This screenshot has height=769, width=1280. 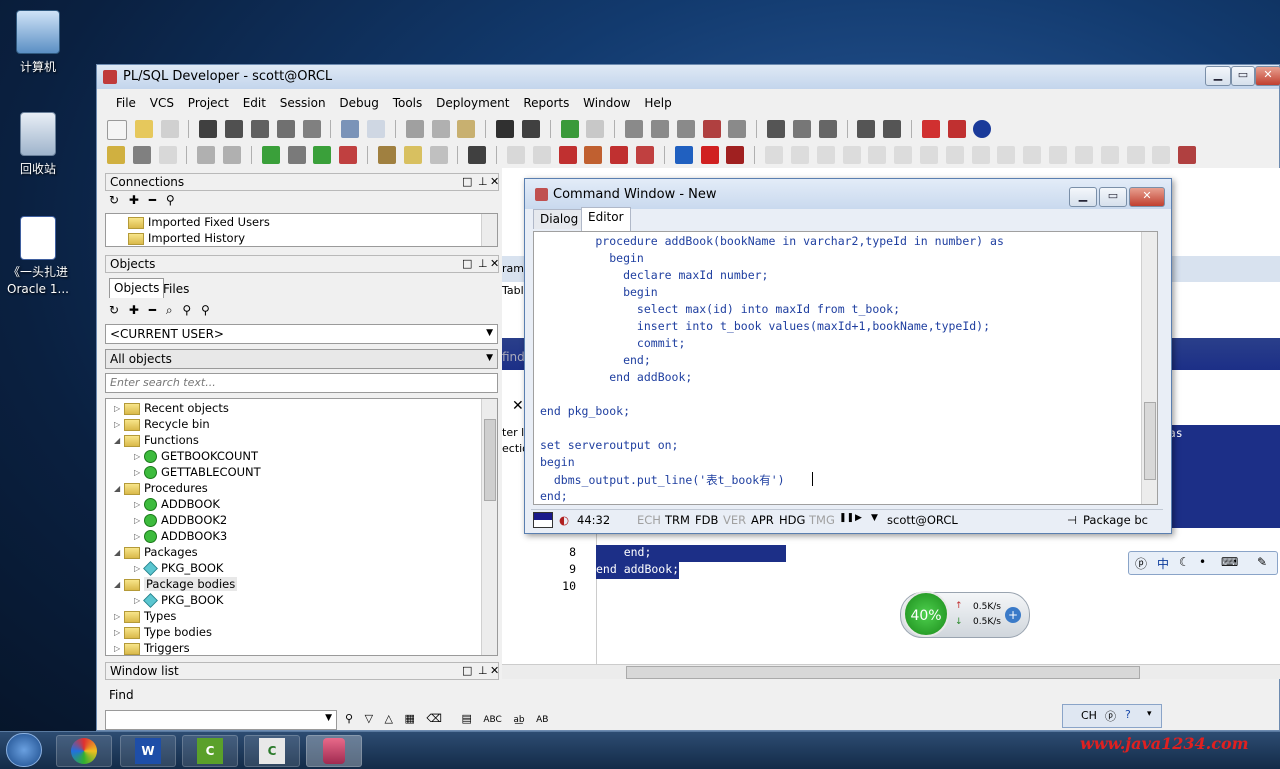 I want to click on tree-item: ▷ PKG_BOOK, so click(x=178, y=569).